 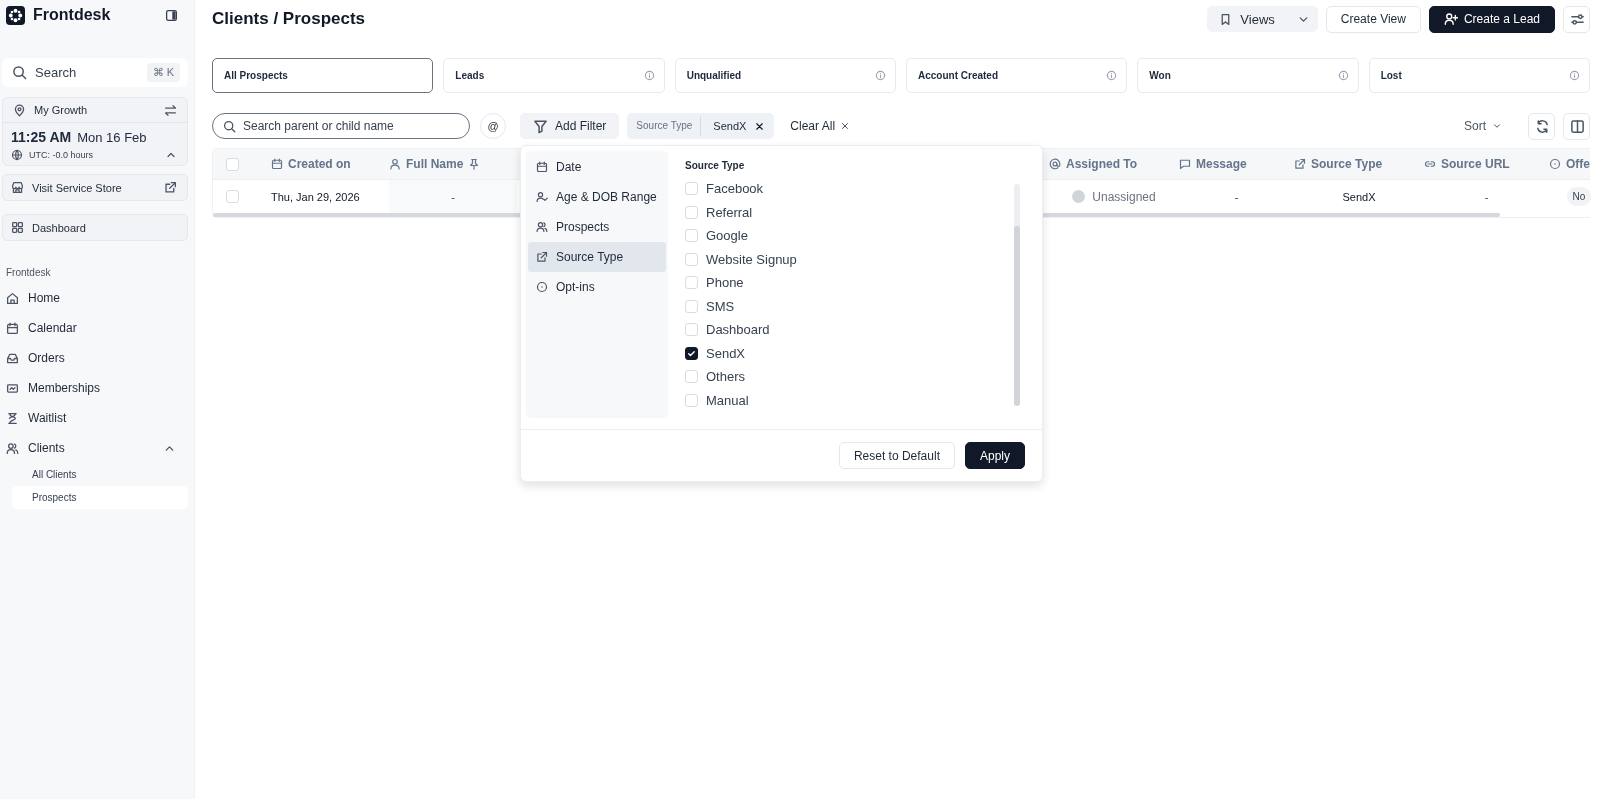 What do you see at coordinates (395, 164) in the screenshot?
I see `user-icon` at bounding box center [395, 164].